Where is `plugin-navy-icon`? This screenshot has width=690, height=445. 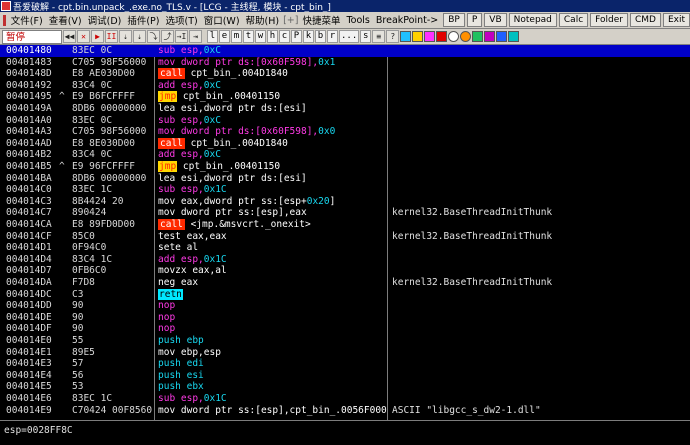
plugin-navy-icon is located at coordinates (502, 36).